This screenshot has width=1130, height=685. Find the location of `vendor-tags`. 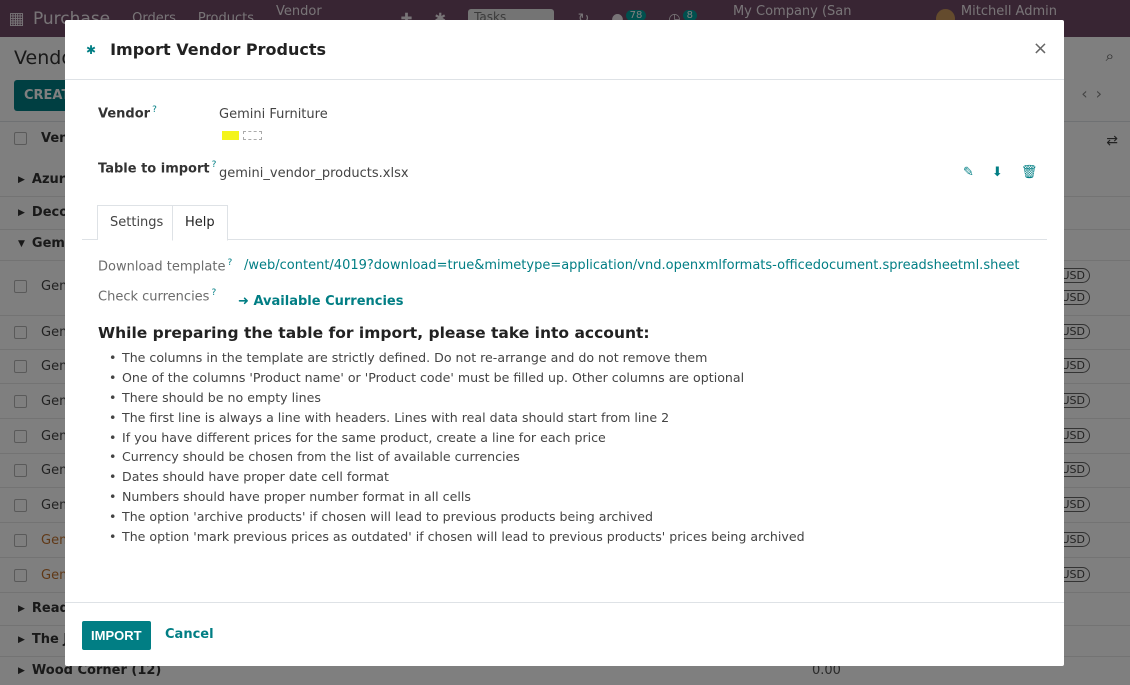

vendor-tags is located at coordinates (244, 135).